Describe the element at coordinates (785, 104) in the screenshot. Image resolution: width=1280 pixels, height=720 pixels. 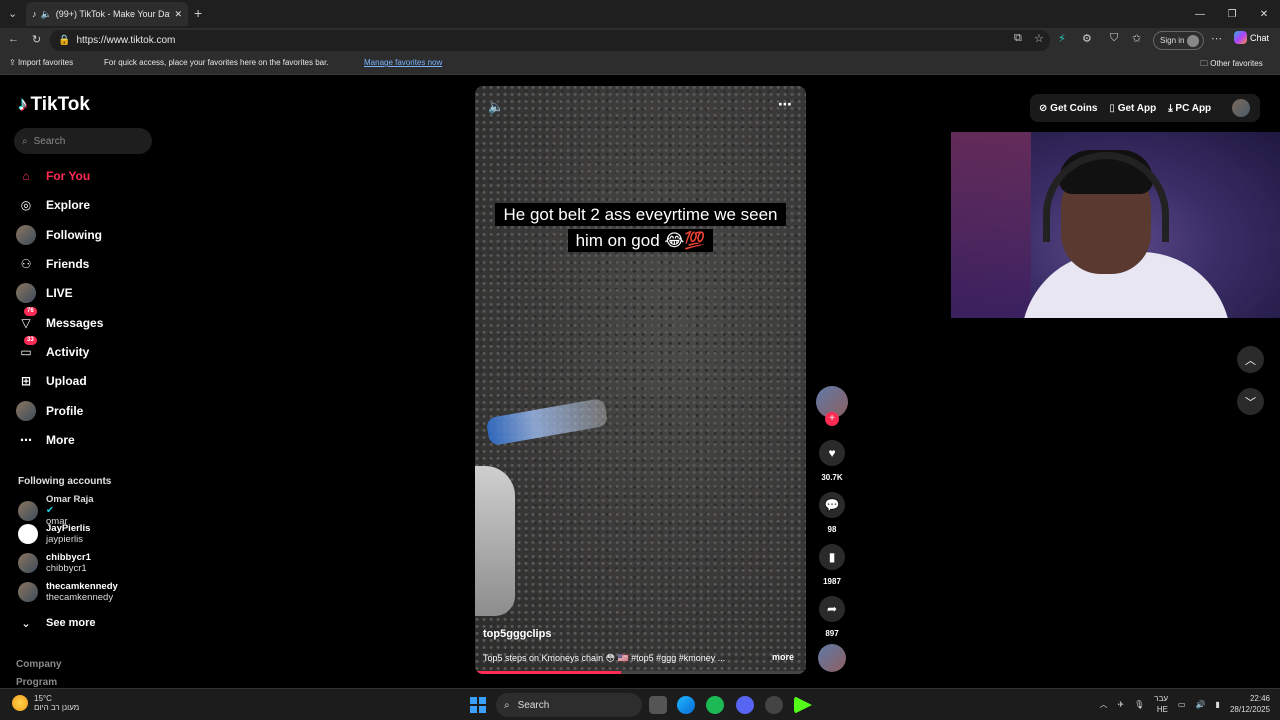
I see `video-more-icon: ⋯` at that location.